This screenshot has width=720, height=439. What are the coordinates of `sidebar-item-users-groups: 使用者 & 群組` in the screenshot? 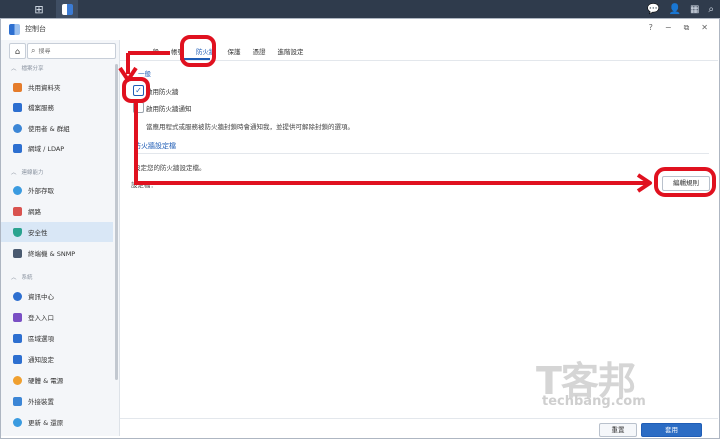 It's located at (57, 128).